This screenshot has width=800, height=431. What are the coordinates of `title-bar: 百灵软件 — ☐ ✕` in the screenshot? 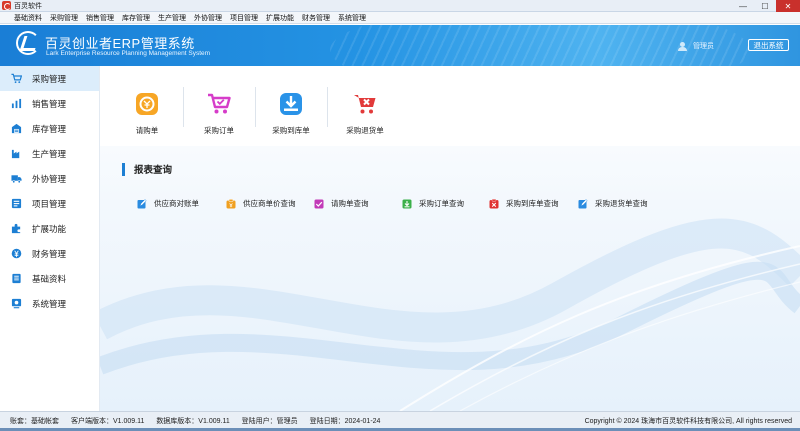 It's located at (400, 6).